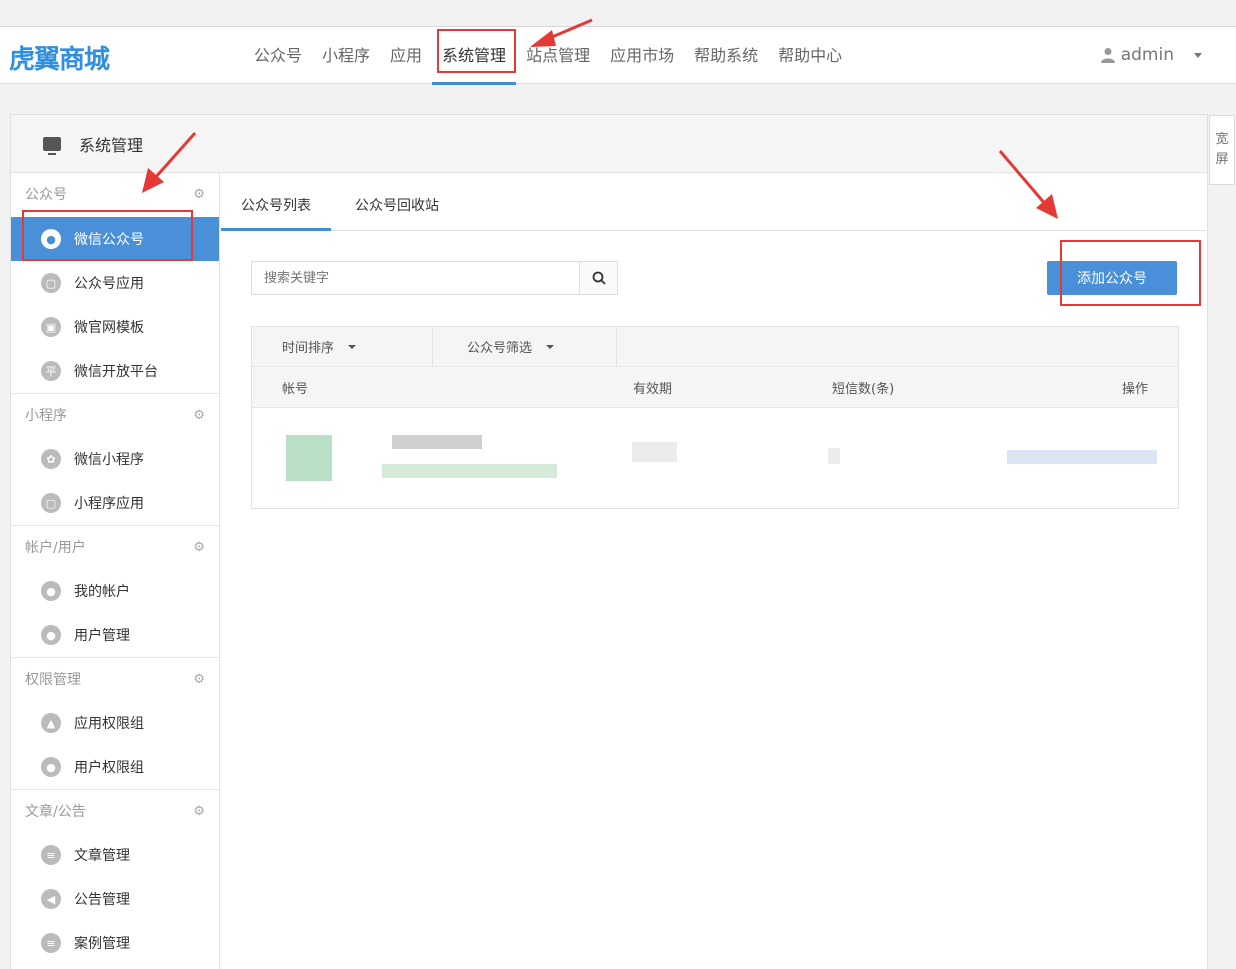 This screenshot has height=969, width=1236. Describe the element at coordinates (342, 346) in the screenshot. I see `time-sort-dropdown: 时间排序` at that location.